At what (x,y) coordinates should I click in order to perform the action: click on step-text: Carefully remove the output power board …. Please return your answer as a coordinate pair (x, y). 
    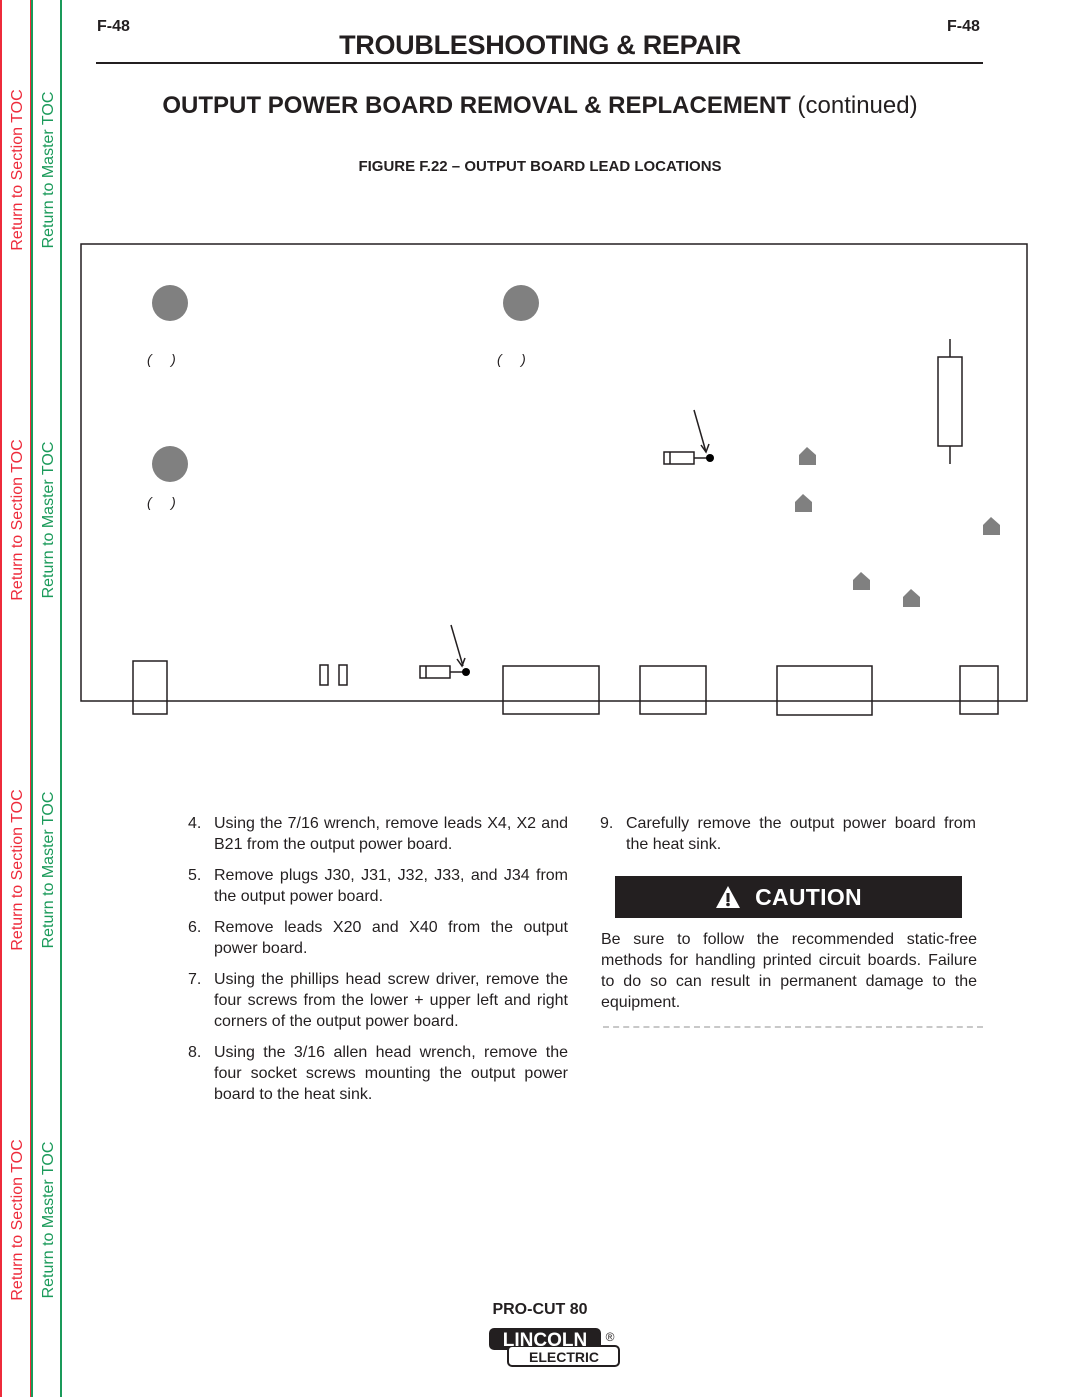
    Looking at the image, I should click on (801, 834).